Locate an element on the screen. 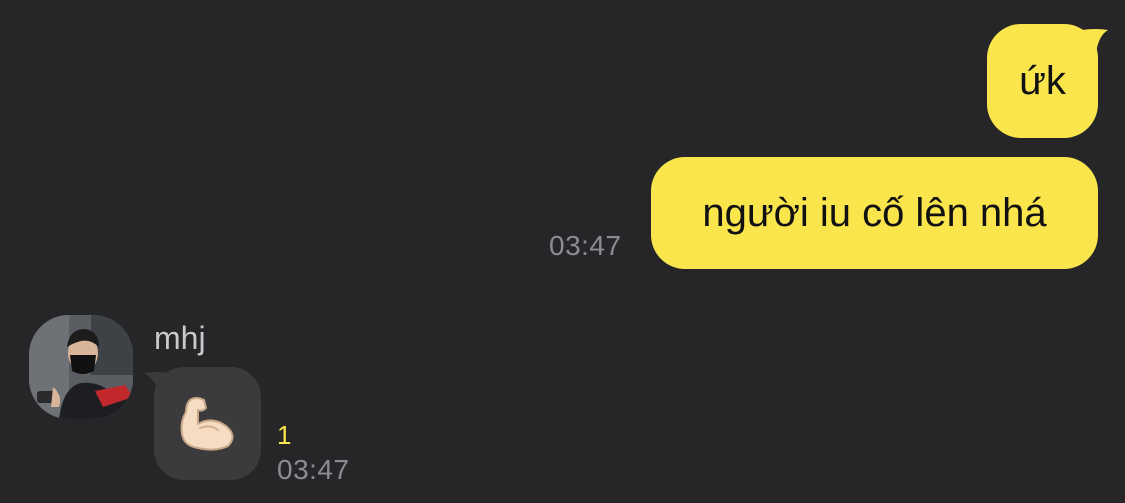 The width and height of the screenshot is (1125, 503). incoming-sticker-bubble is located at coordinates (207, 423).